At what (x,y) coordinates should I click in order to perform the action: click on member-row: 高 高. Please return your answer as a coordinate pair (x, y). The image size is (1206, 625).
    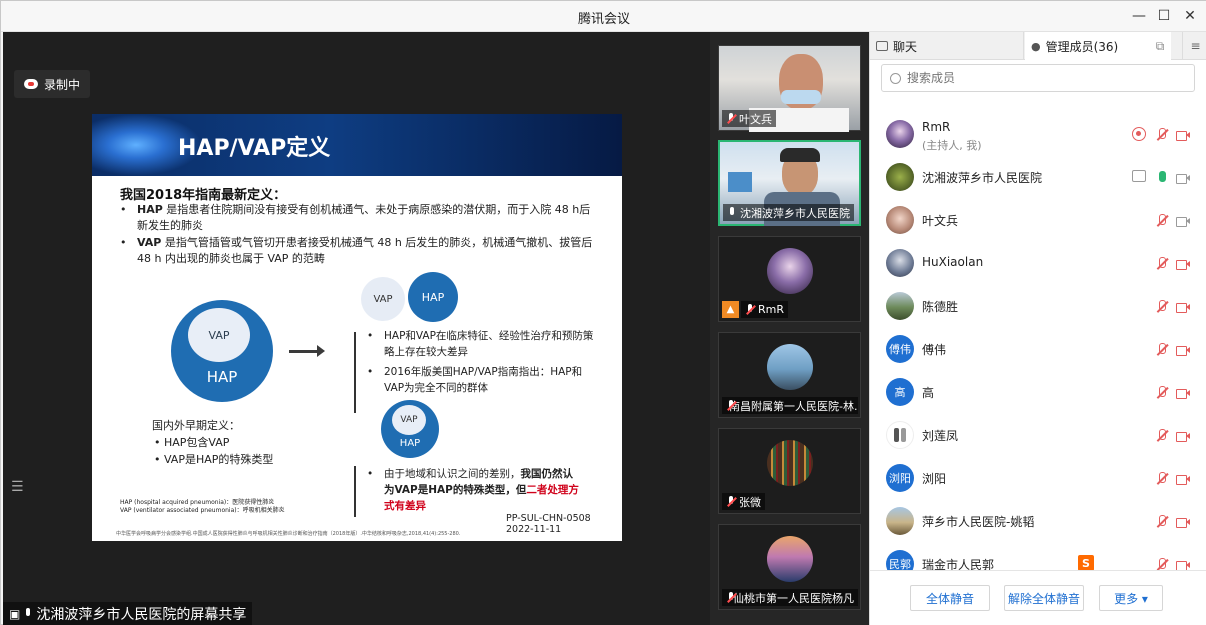
    Looking at the image, I should click on (1038, 393).